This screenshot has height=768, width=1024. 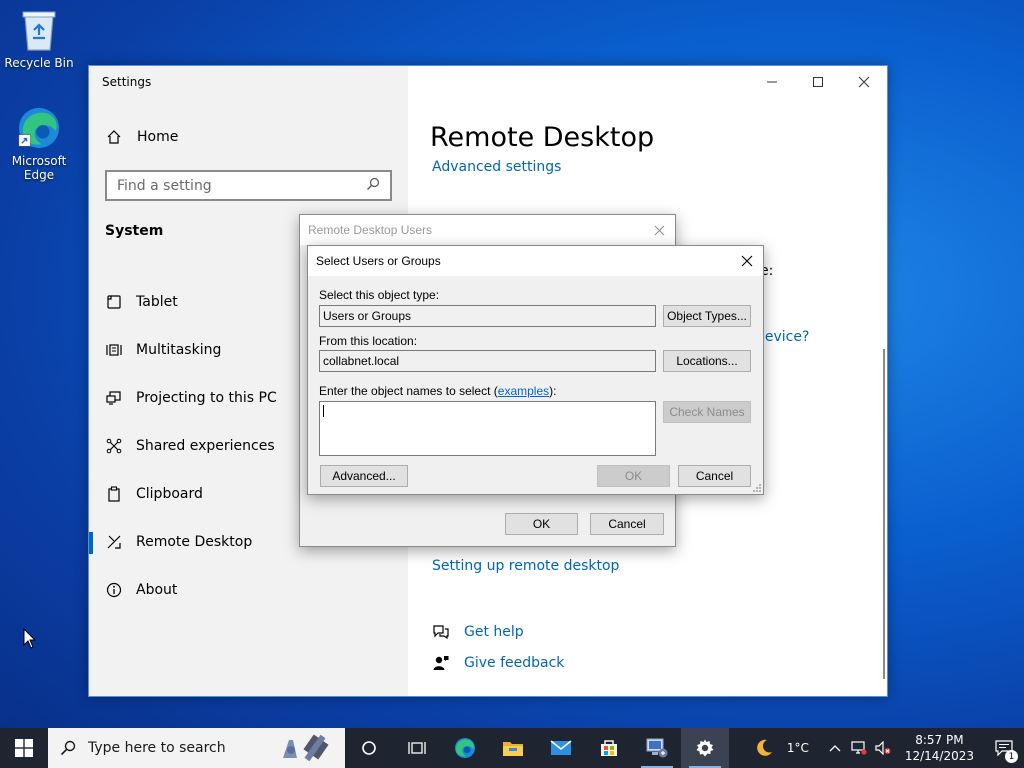 What do you see at coordinates (158, 137) in the screenshot?
I see `sidebar-home-label: Home` at bounding box center [158, 137].